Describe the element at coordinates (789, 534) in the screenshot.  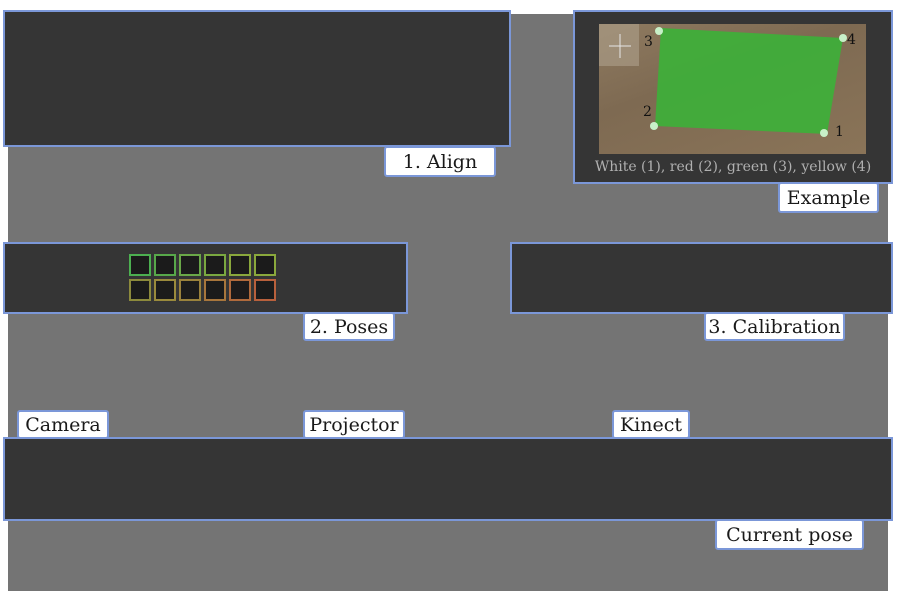
I see `current-pose-label: Current pose` at that location.